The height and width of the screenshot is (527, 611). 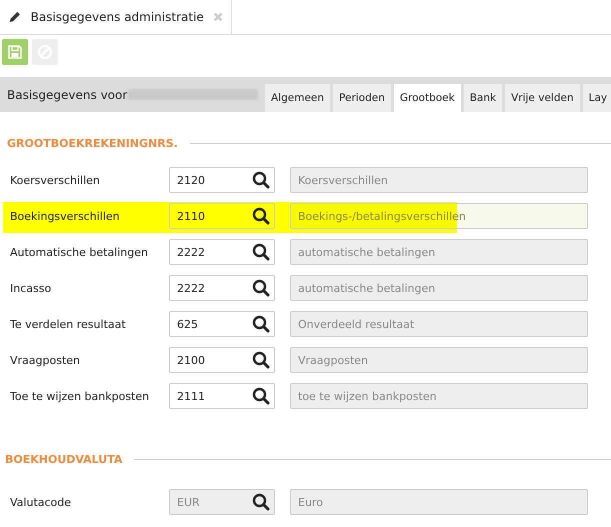 I want to click on tab: Vrije velden, so click(x=542, y=98).